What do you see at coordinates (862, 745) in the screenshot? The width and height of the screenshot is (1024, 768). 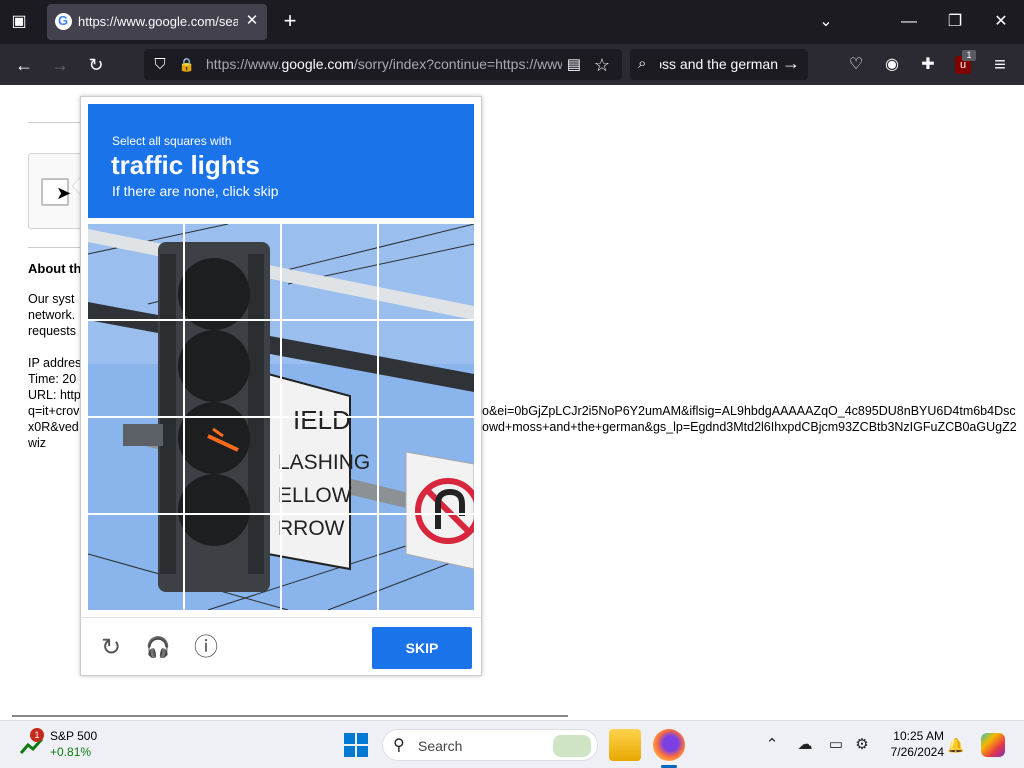 I see `settings-icon: ⚙` at bounding box center [862, 745].